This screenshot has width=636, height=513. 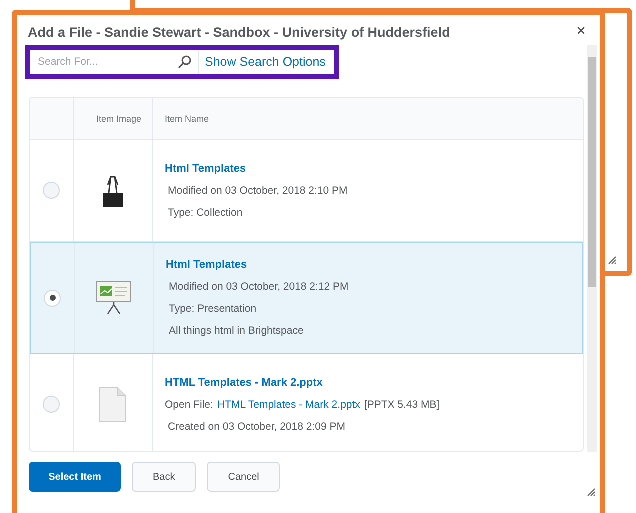 I want to click on action-button: Select Item, so click(x=75, y=477).